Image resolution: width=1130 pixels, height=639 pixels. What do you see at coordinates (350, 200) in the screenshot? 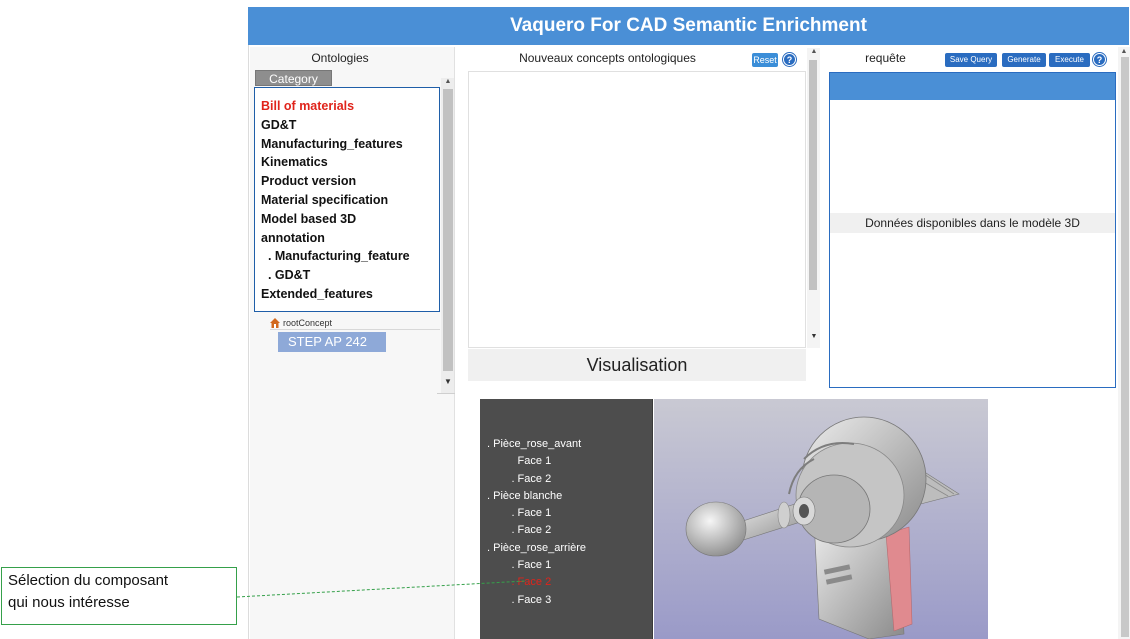
I see `category-item: Material specification` at bounding box center [350, 200].